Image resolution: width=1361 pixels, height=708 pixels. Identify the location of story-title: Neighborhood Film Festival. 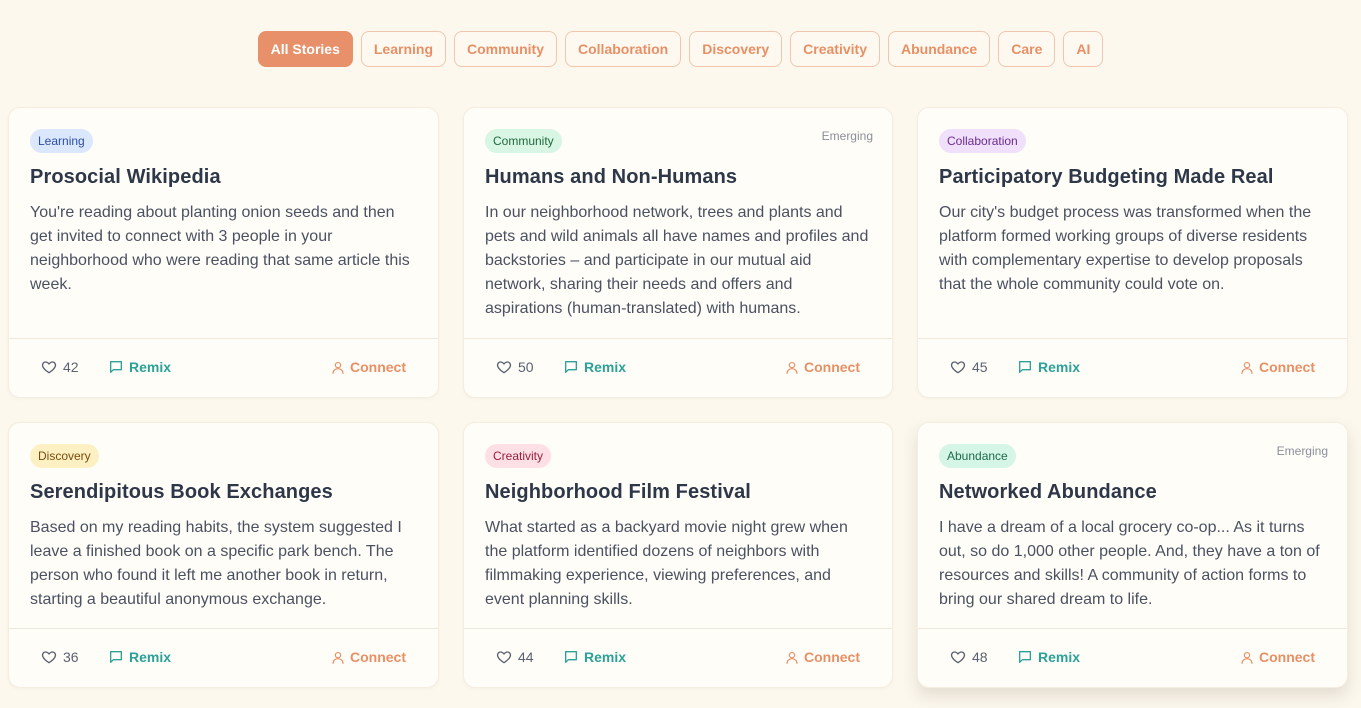
(618, 492).